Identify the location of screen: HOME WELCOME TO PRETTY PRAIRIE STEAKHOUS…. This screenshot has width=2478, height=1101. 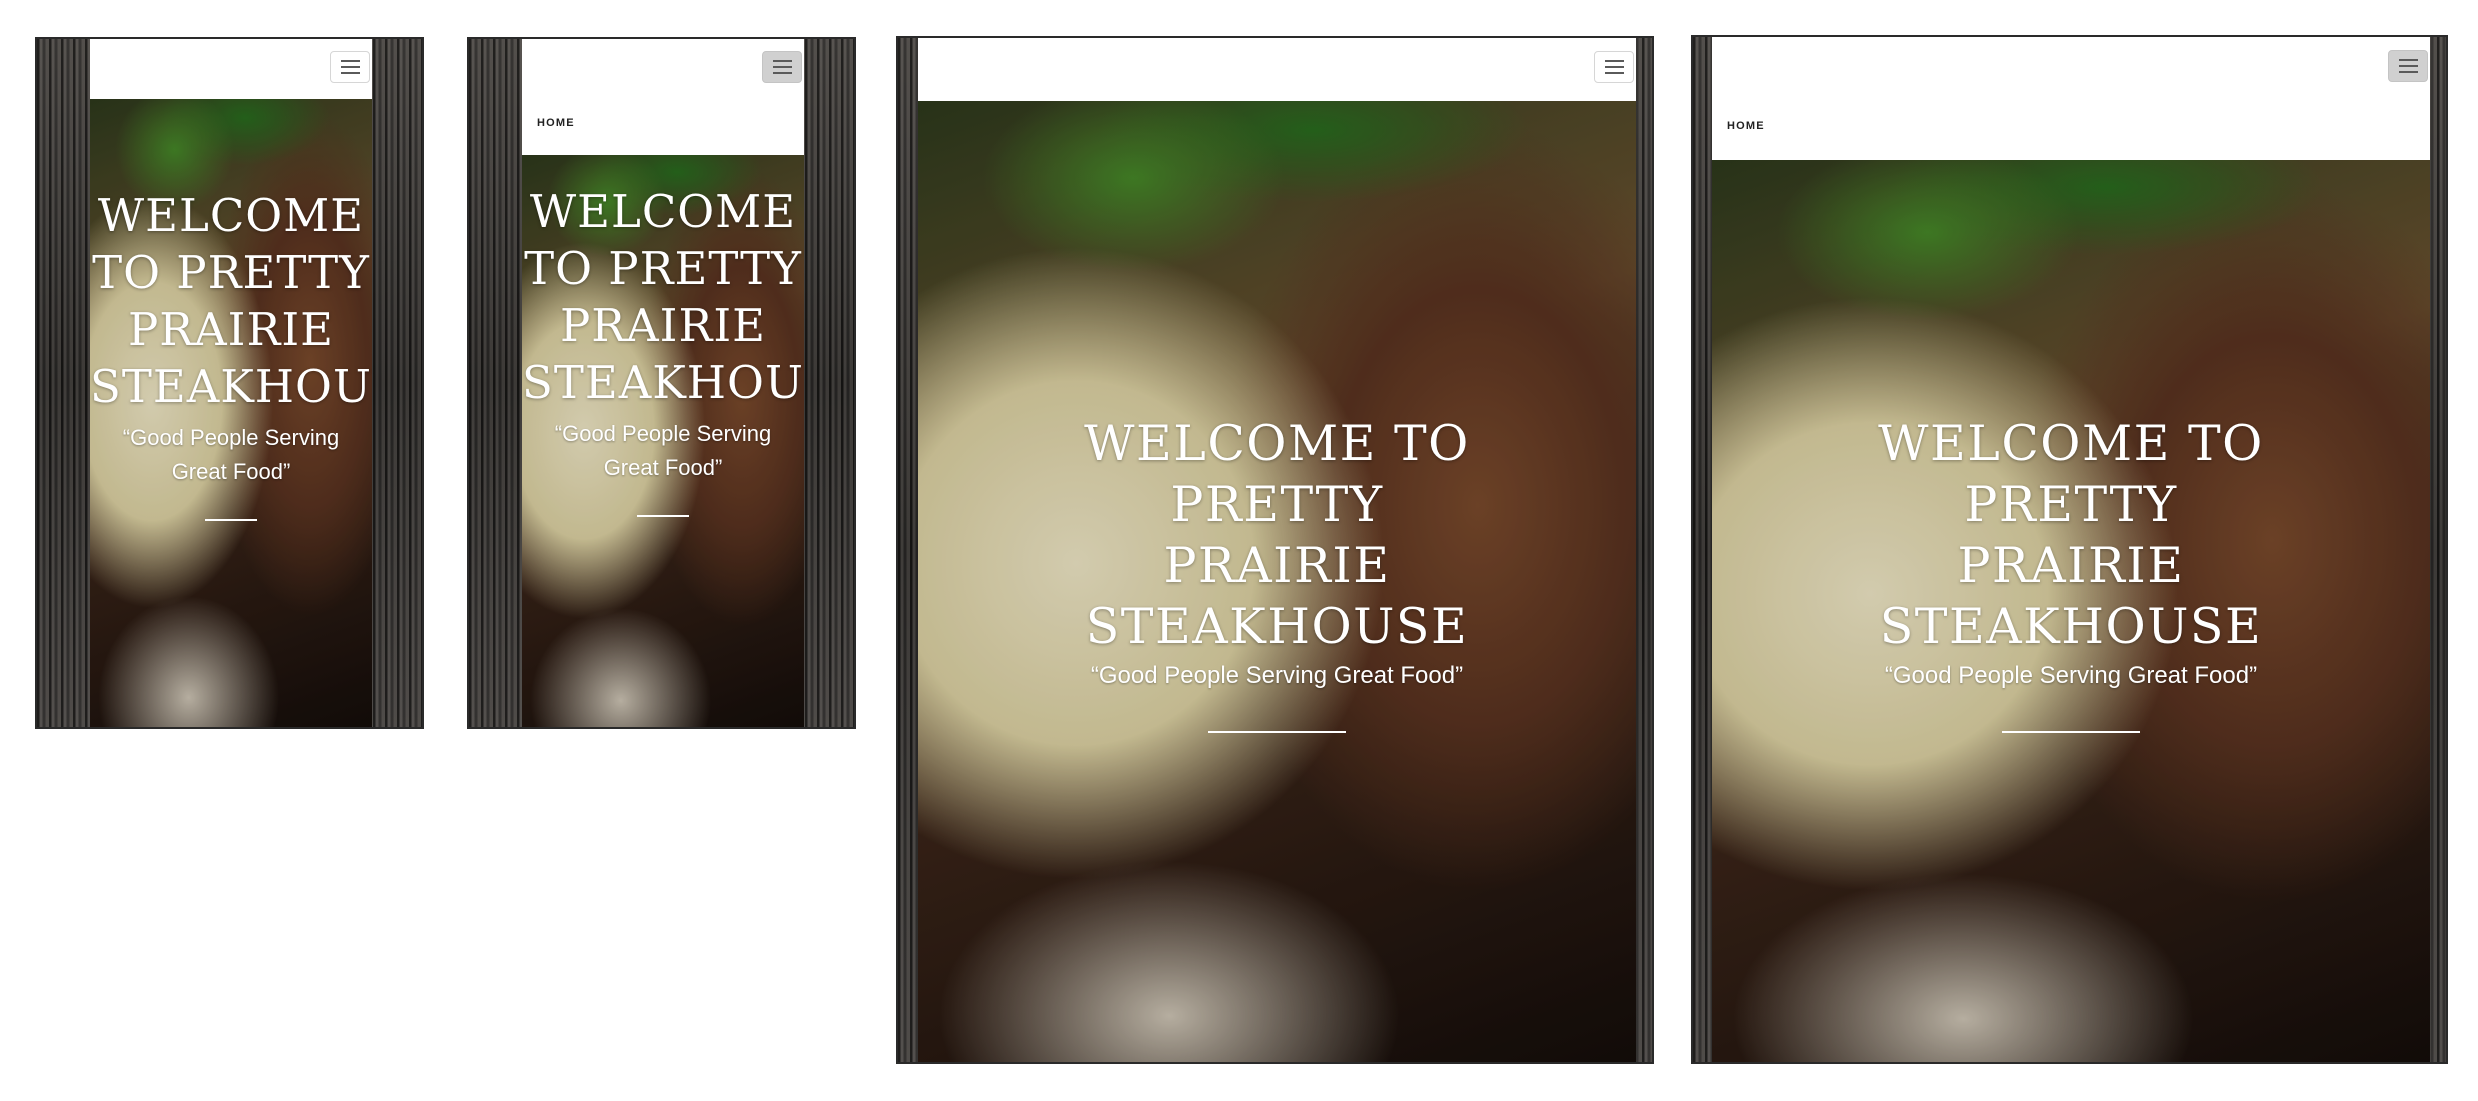
(663, 383).